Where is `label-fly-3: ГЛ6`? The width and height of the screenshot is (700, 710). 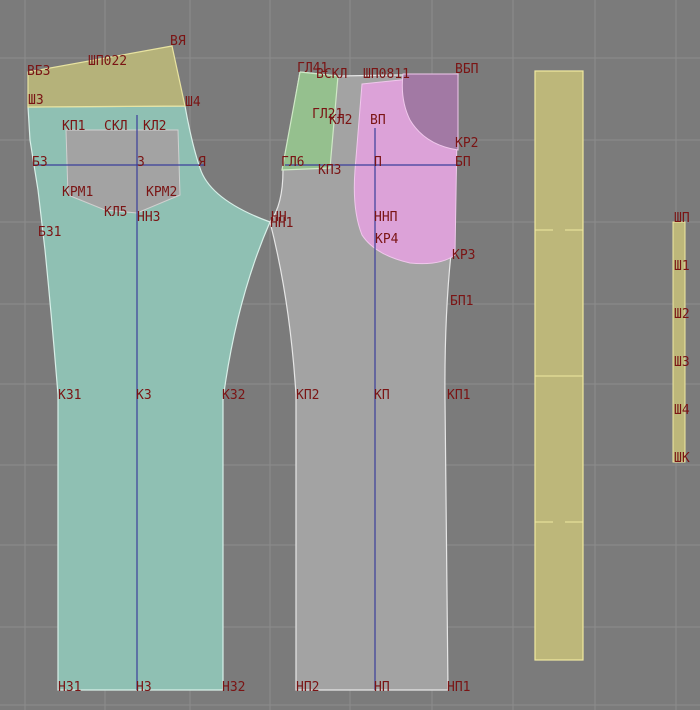
label-fly-3: ГЛ6 is located at coordinates (292, 162).